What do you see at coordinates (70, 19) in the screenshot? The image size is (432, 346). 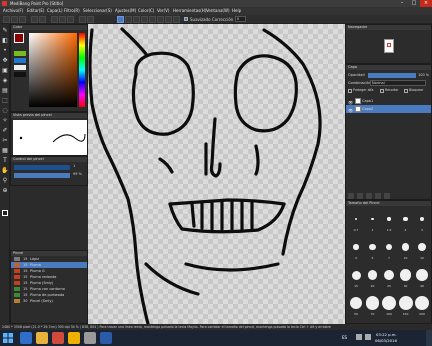 I see `selection-invert-icon` at bounding box center [70, 19].